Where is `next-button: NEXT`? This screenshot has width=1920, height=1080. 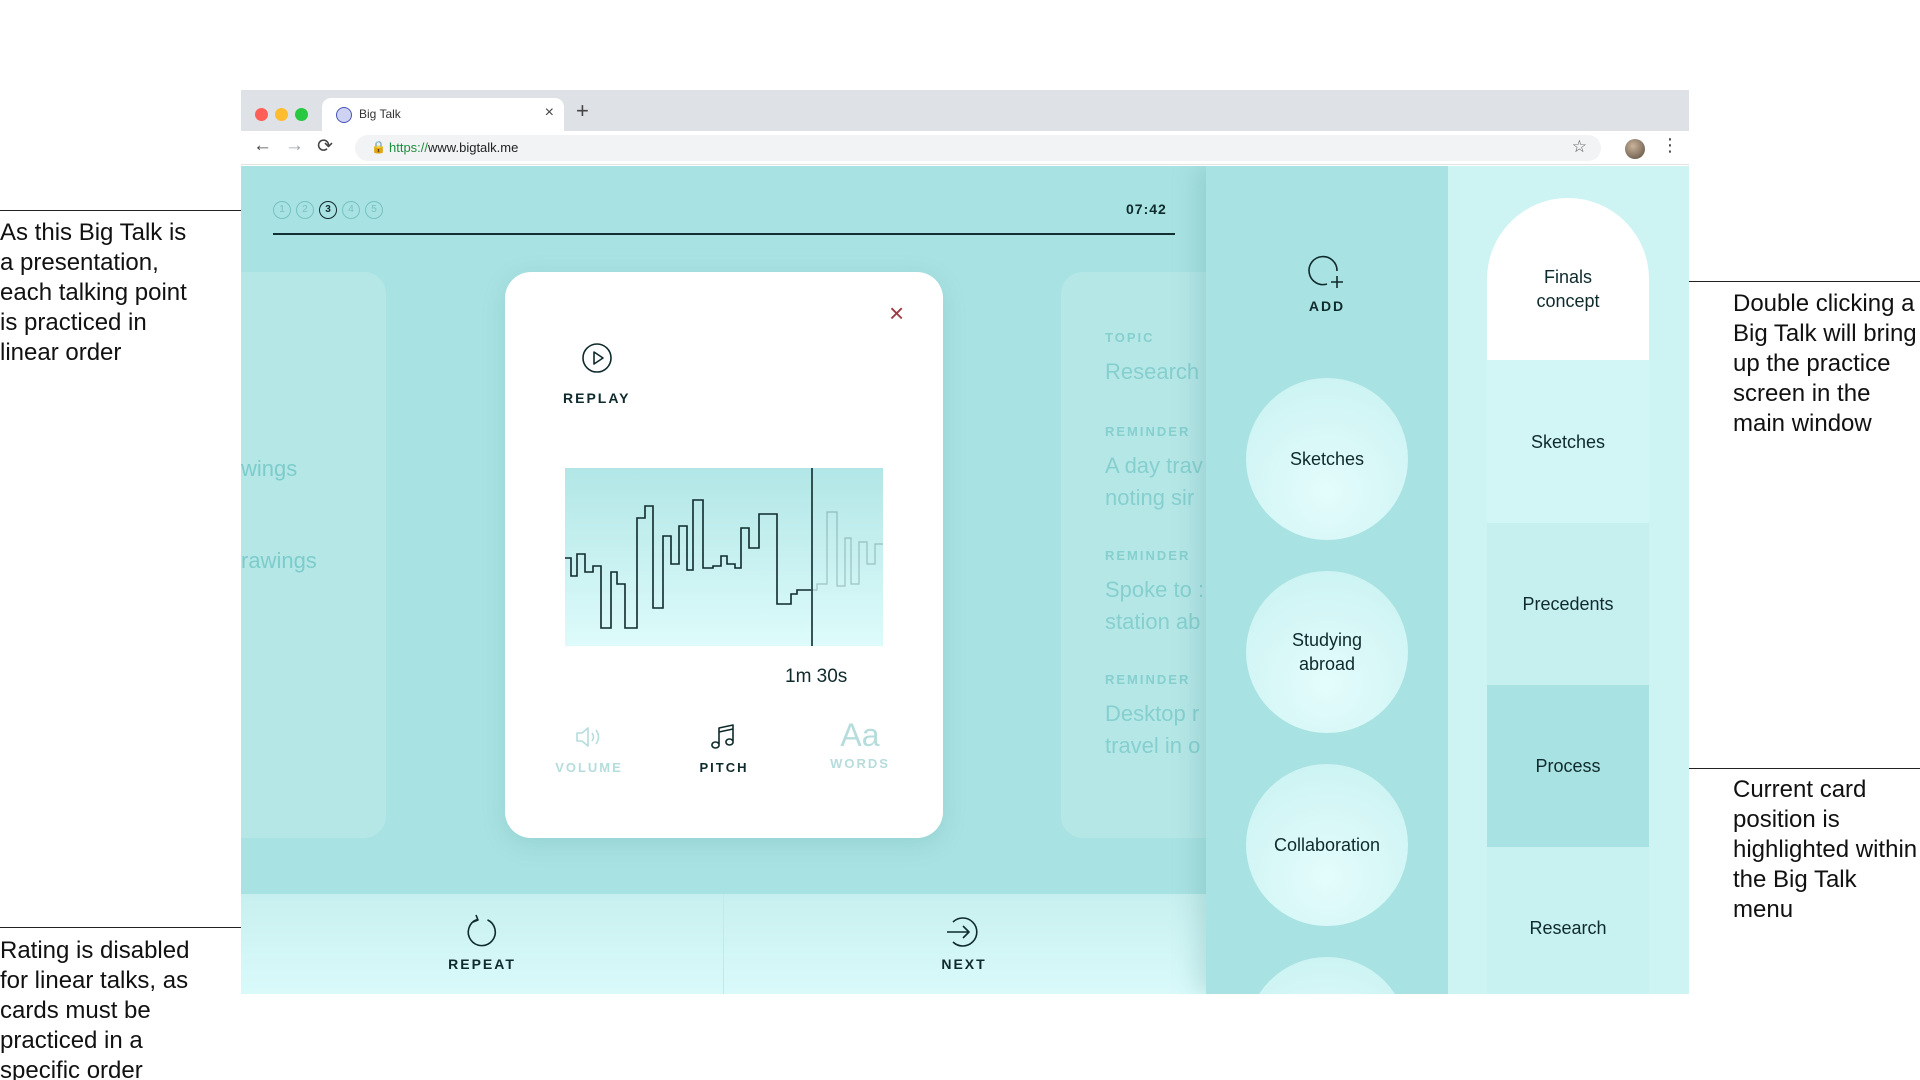 next-button: NEXT is located at coordinates (964, 943).